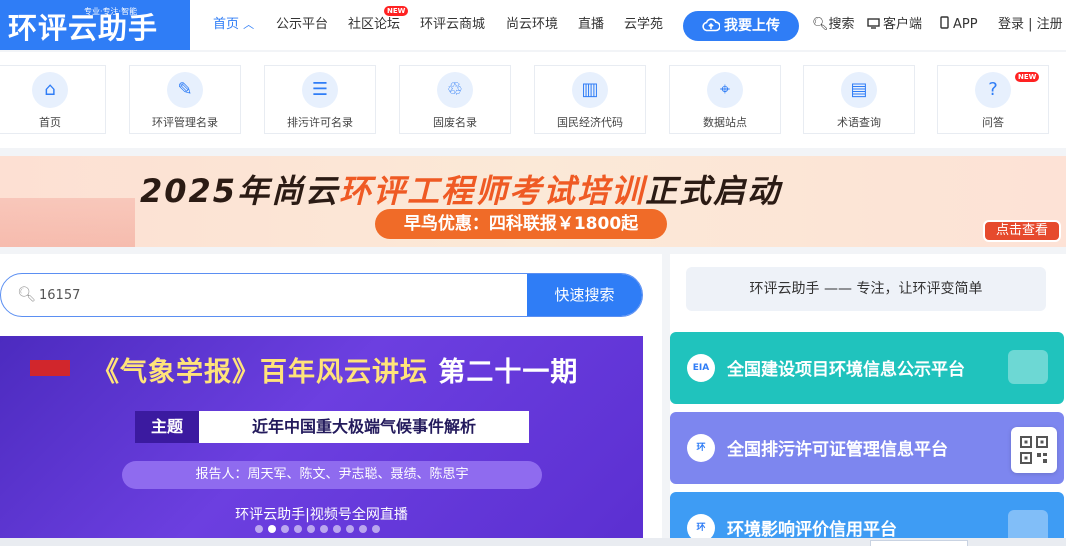 This screenshot has height=546, width=1066. Describe the element at coordinates (279, 295) in the screenshot. I see `search-input` at that location.